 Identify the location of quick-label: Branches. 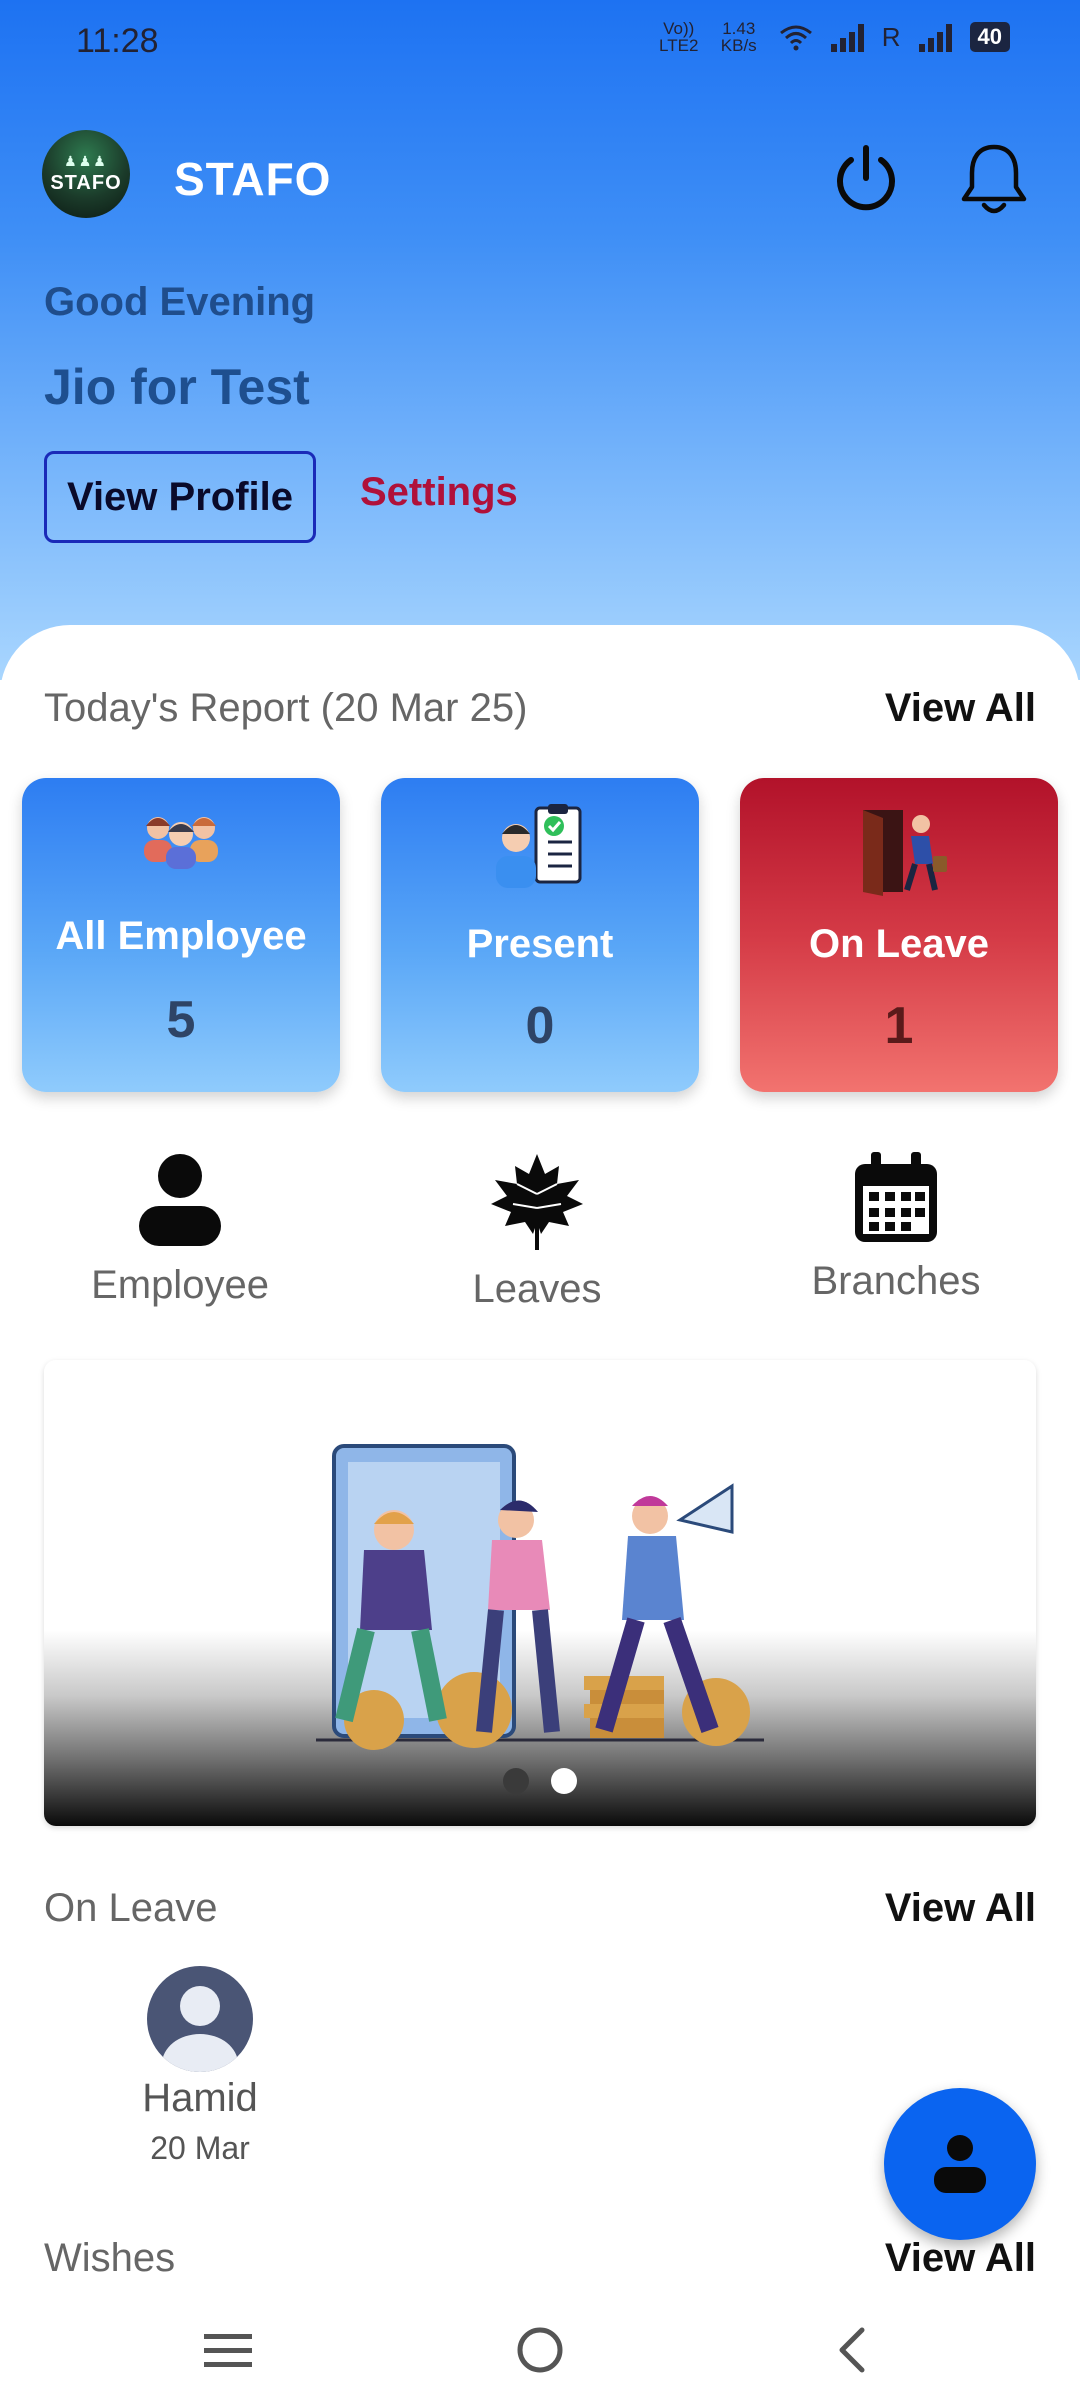
(896, 1281).